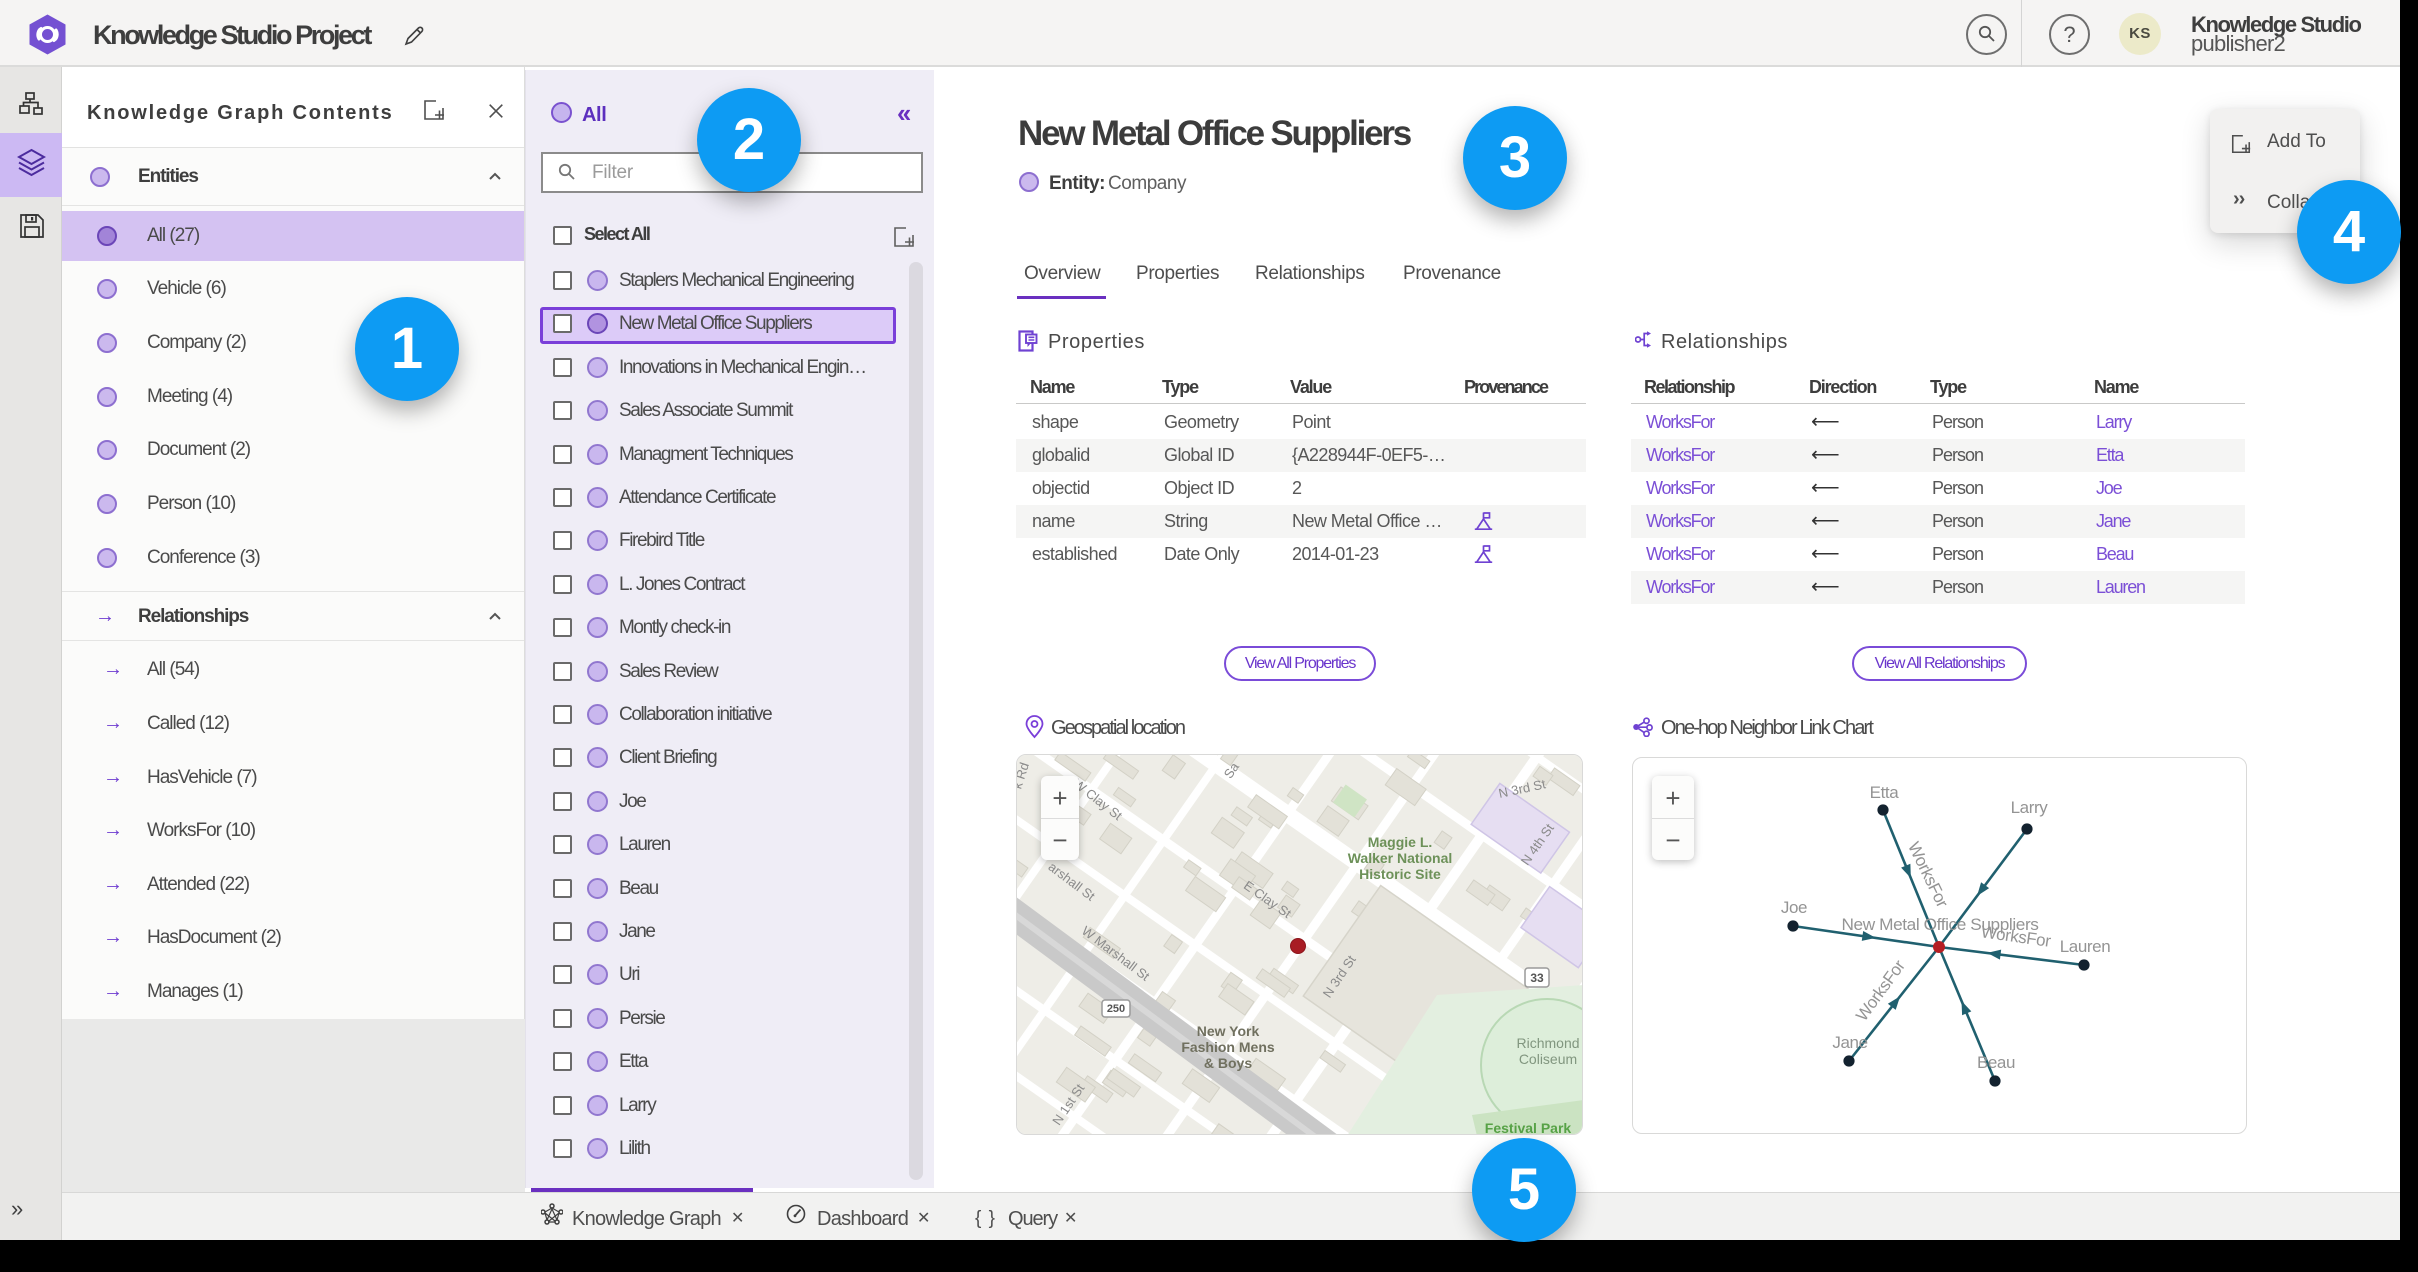 This screenshot has height=1272, width=2418. Describe the element at coordinates (1528, 1127) in the screenshot. I see `svg-text: Festival Park` at that location.